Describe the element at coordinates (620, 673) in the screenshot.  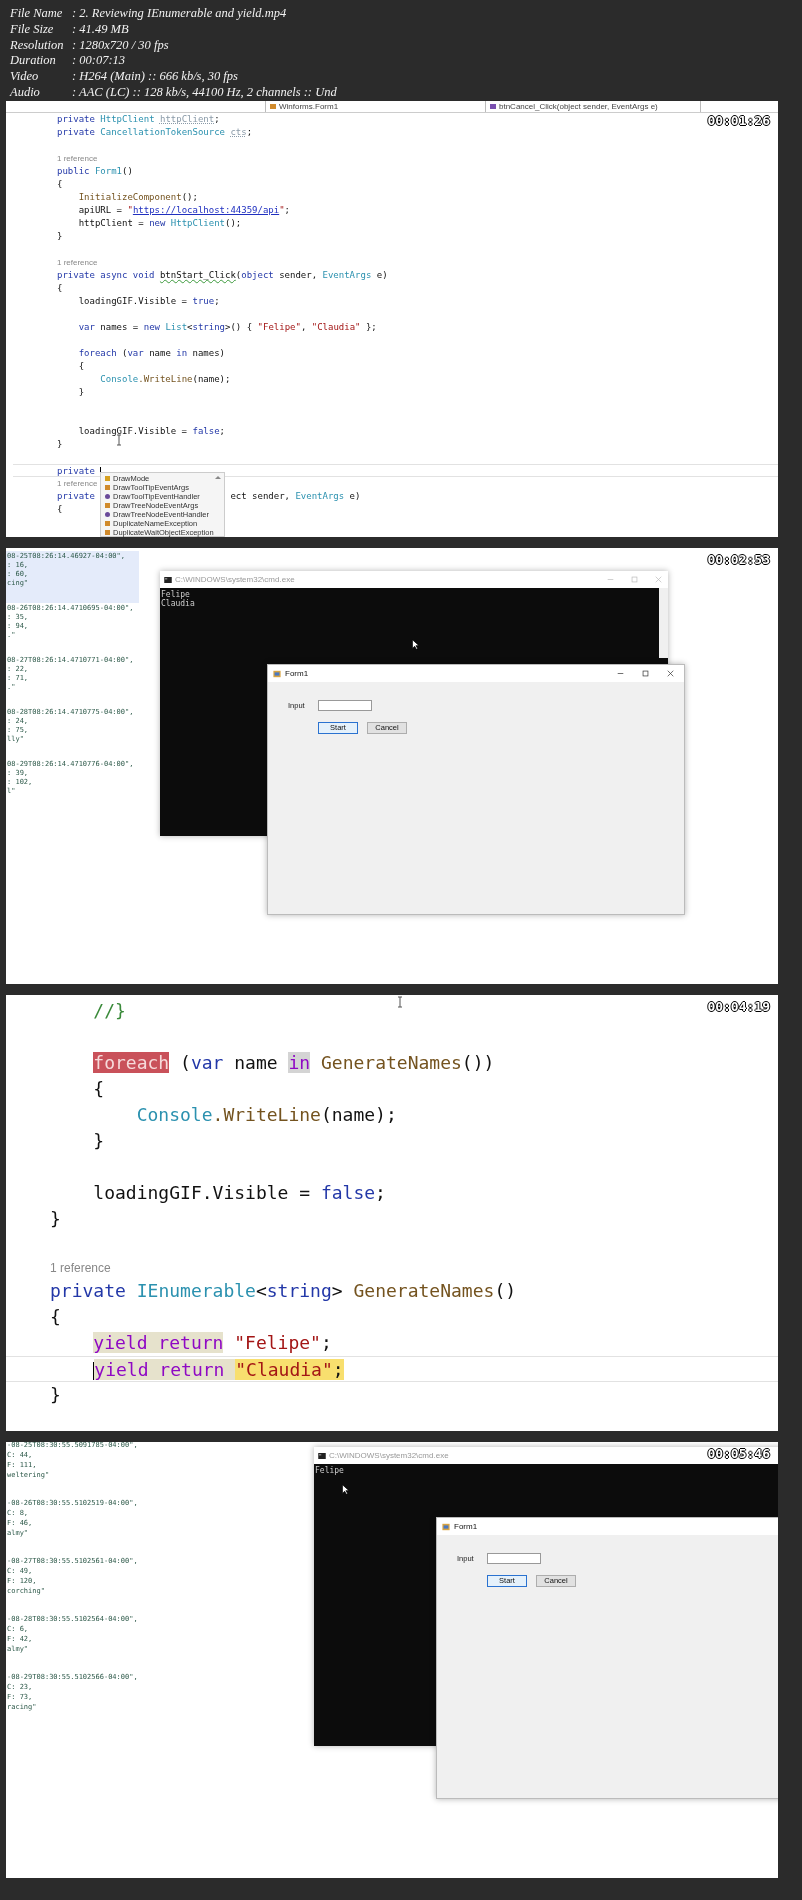
I see `minimize-icon` at that location.